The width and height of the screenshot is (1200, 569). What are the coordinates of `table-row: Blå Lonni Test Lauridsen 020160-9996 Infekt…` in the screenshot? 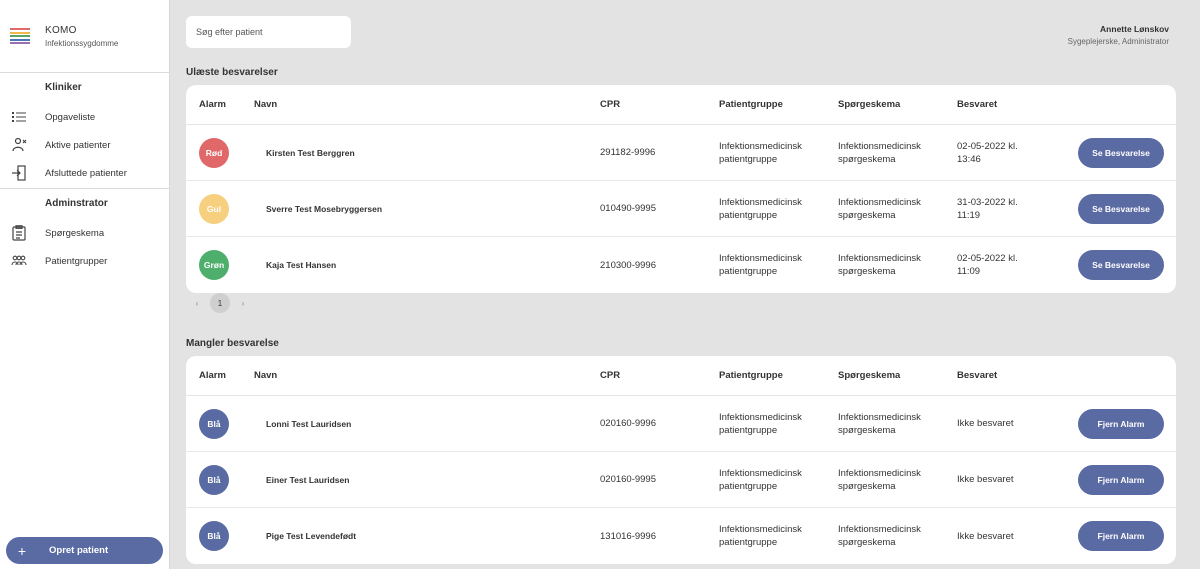 It's located at (681, 424).